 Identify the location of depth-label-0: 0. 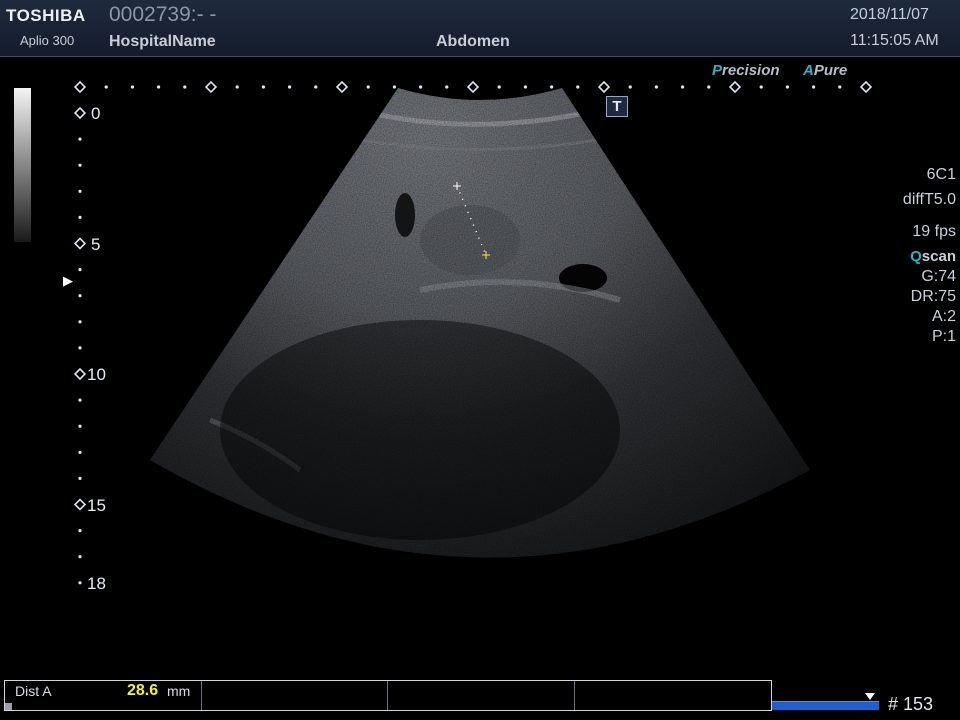
(96, 113).